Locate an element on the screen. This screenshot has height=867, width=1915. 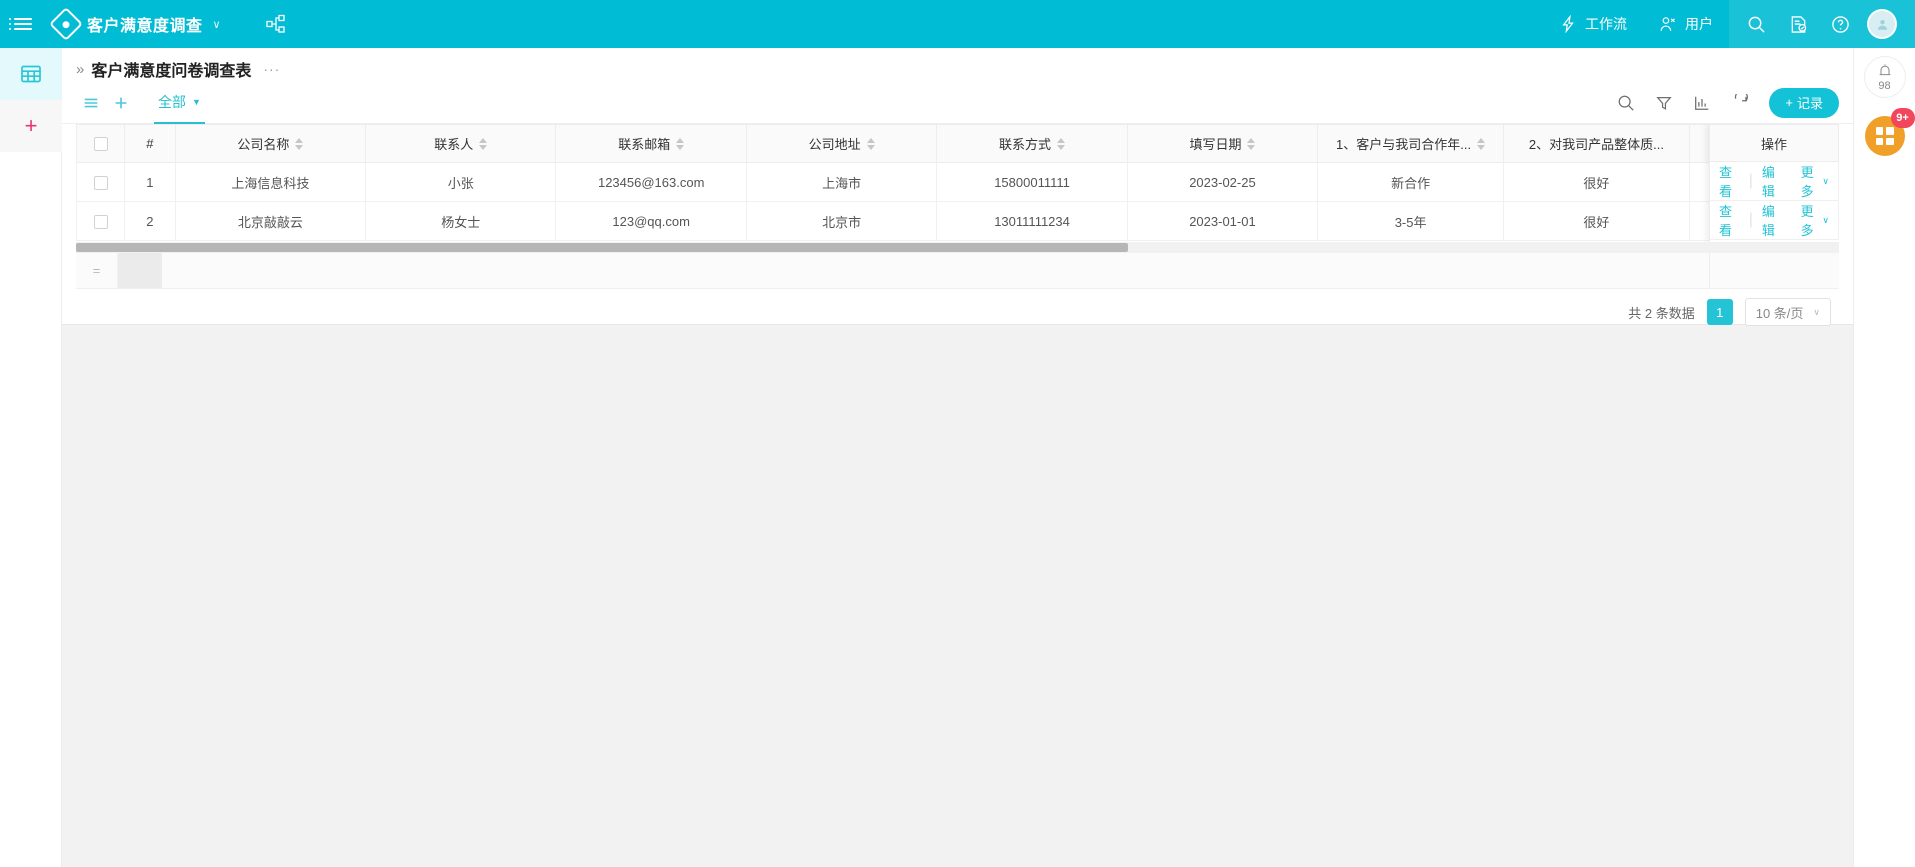
sidebar-item-table is located at coordinates (31, 74).